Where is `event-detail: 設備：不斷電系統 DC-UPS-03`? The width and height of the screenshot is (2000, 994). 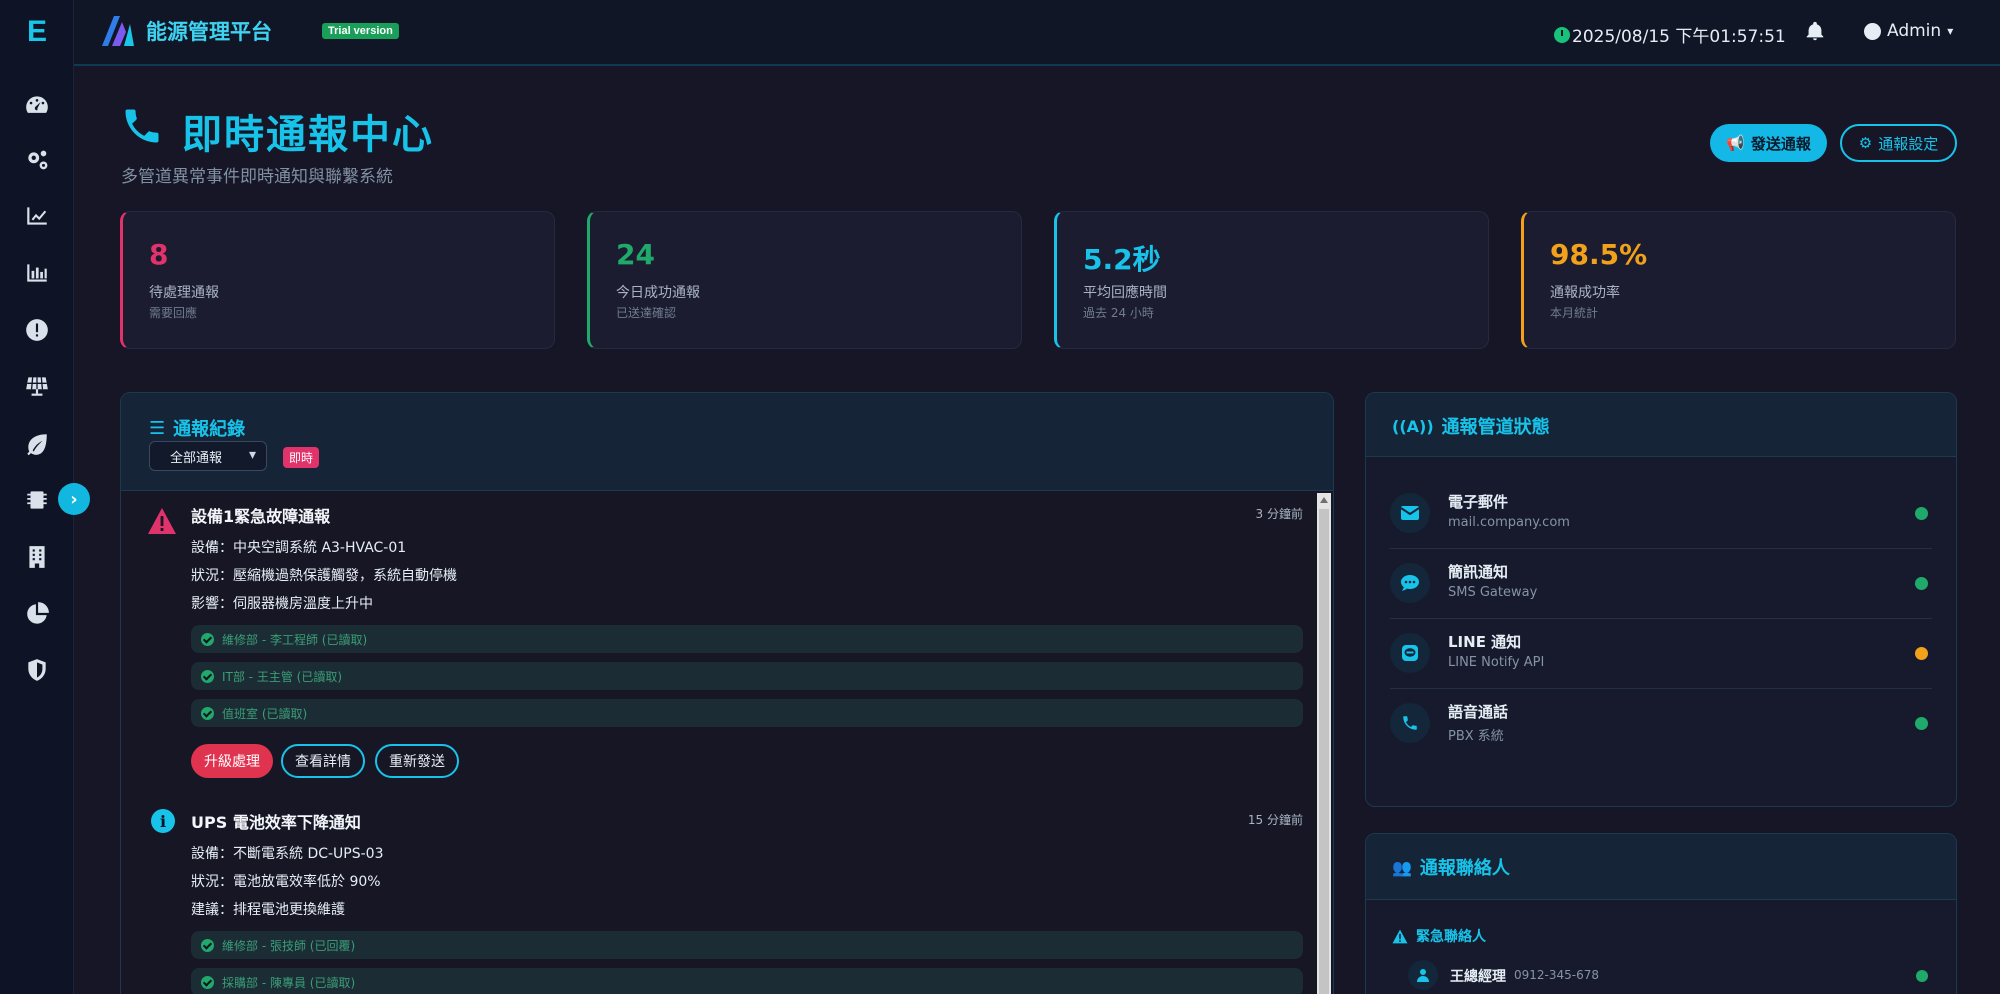 event-detail: 設備：不斷電系統 DC-UPS-03 is located at coordinates (287, 854).